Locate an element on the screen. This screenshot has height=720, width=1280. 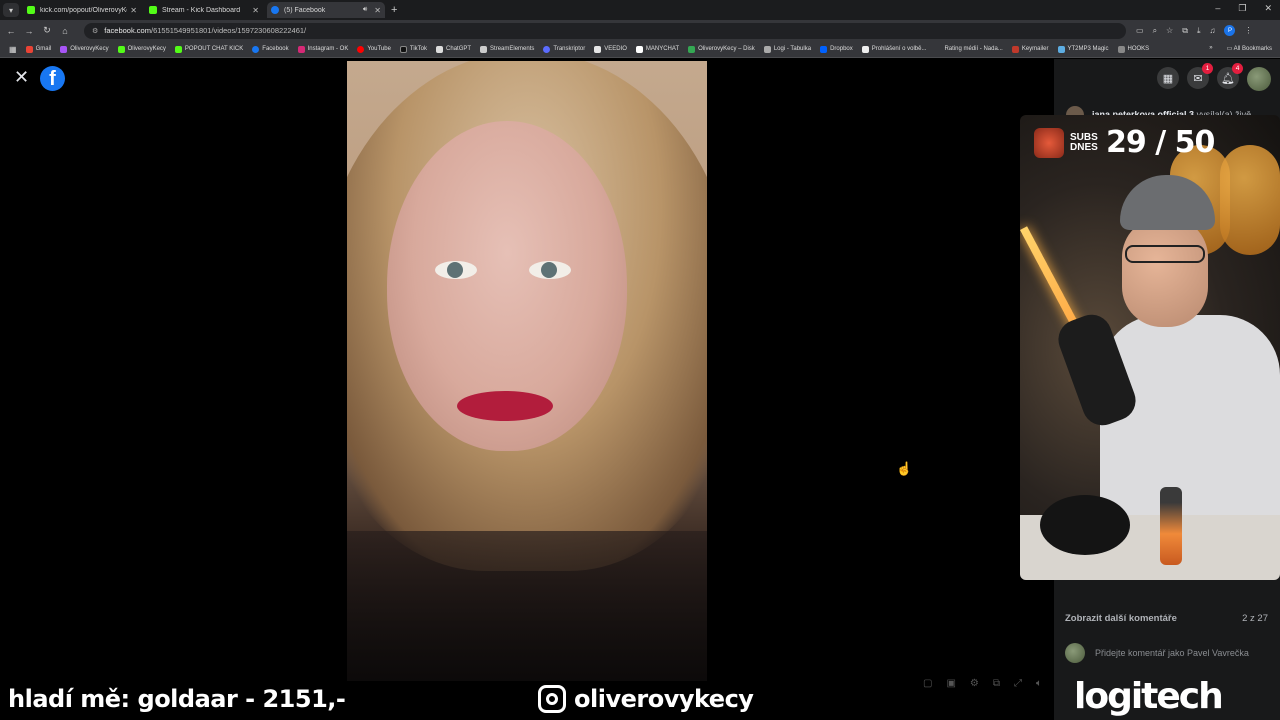
profile-avatar: P is located at coordinates (1230, 30).